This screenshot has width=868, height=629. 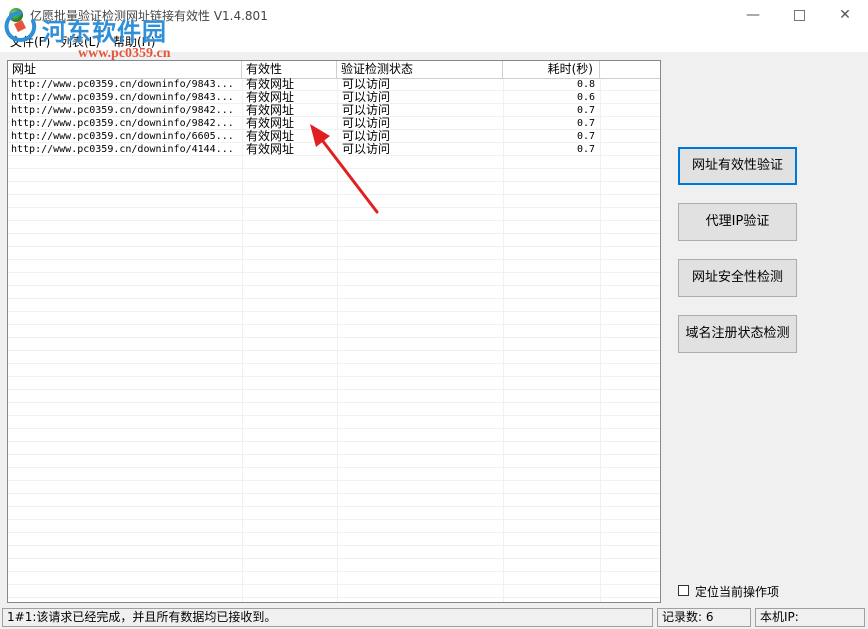 I want to click on local-ip: 本机IP:, so click(x=810, y=617).